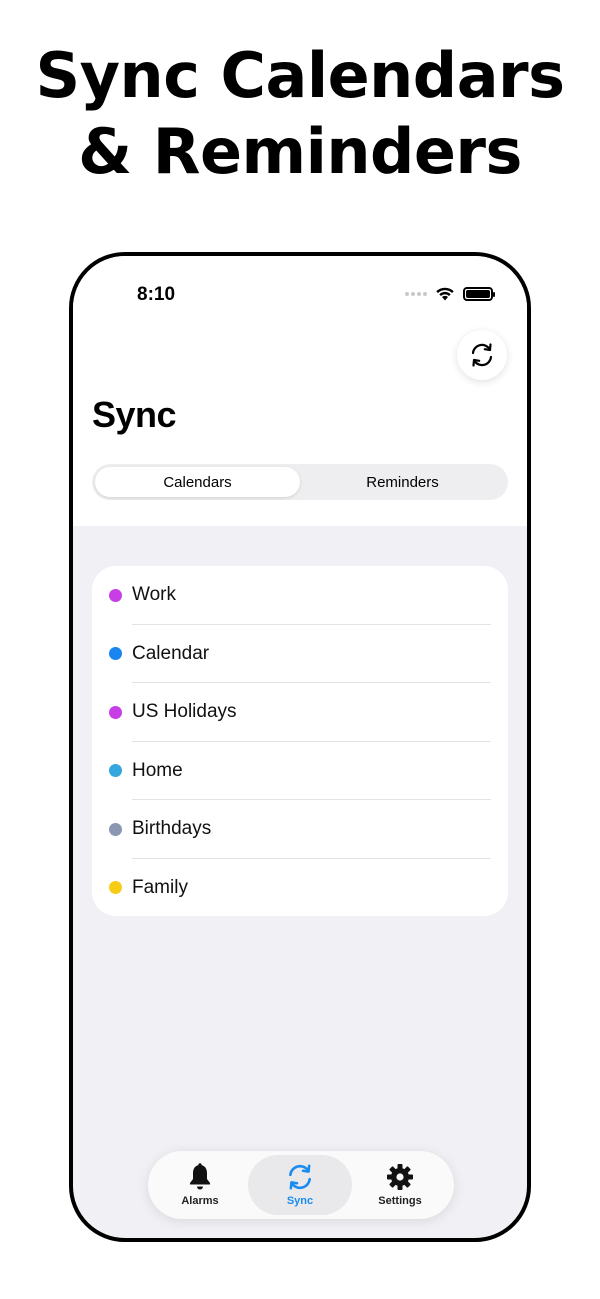  Describe the element at coordinates (300, 595) in the screenshot. I see `list-item: Work` at that location.